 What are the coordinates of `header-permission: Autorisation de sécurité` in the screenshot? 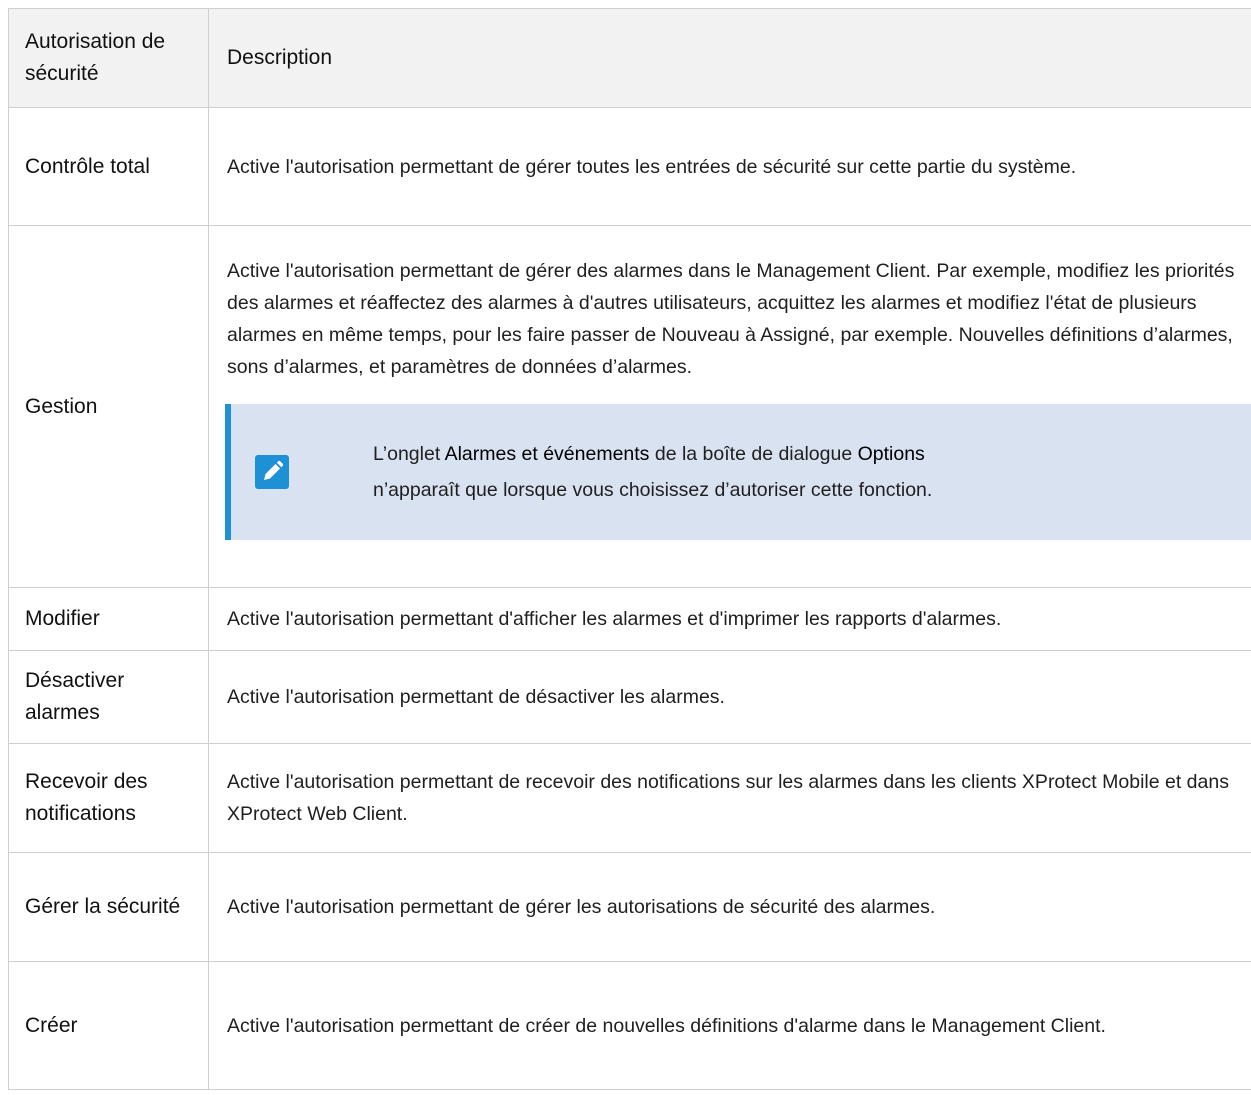 It's located at (108, 58).